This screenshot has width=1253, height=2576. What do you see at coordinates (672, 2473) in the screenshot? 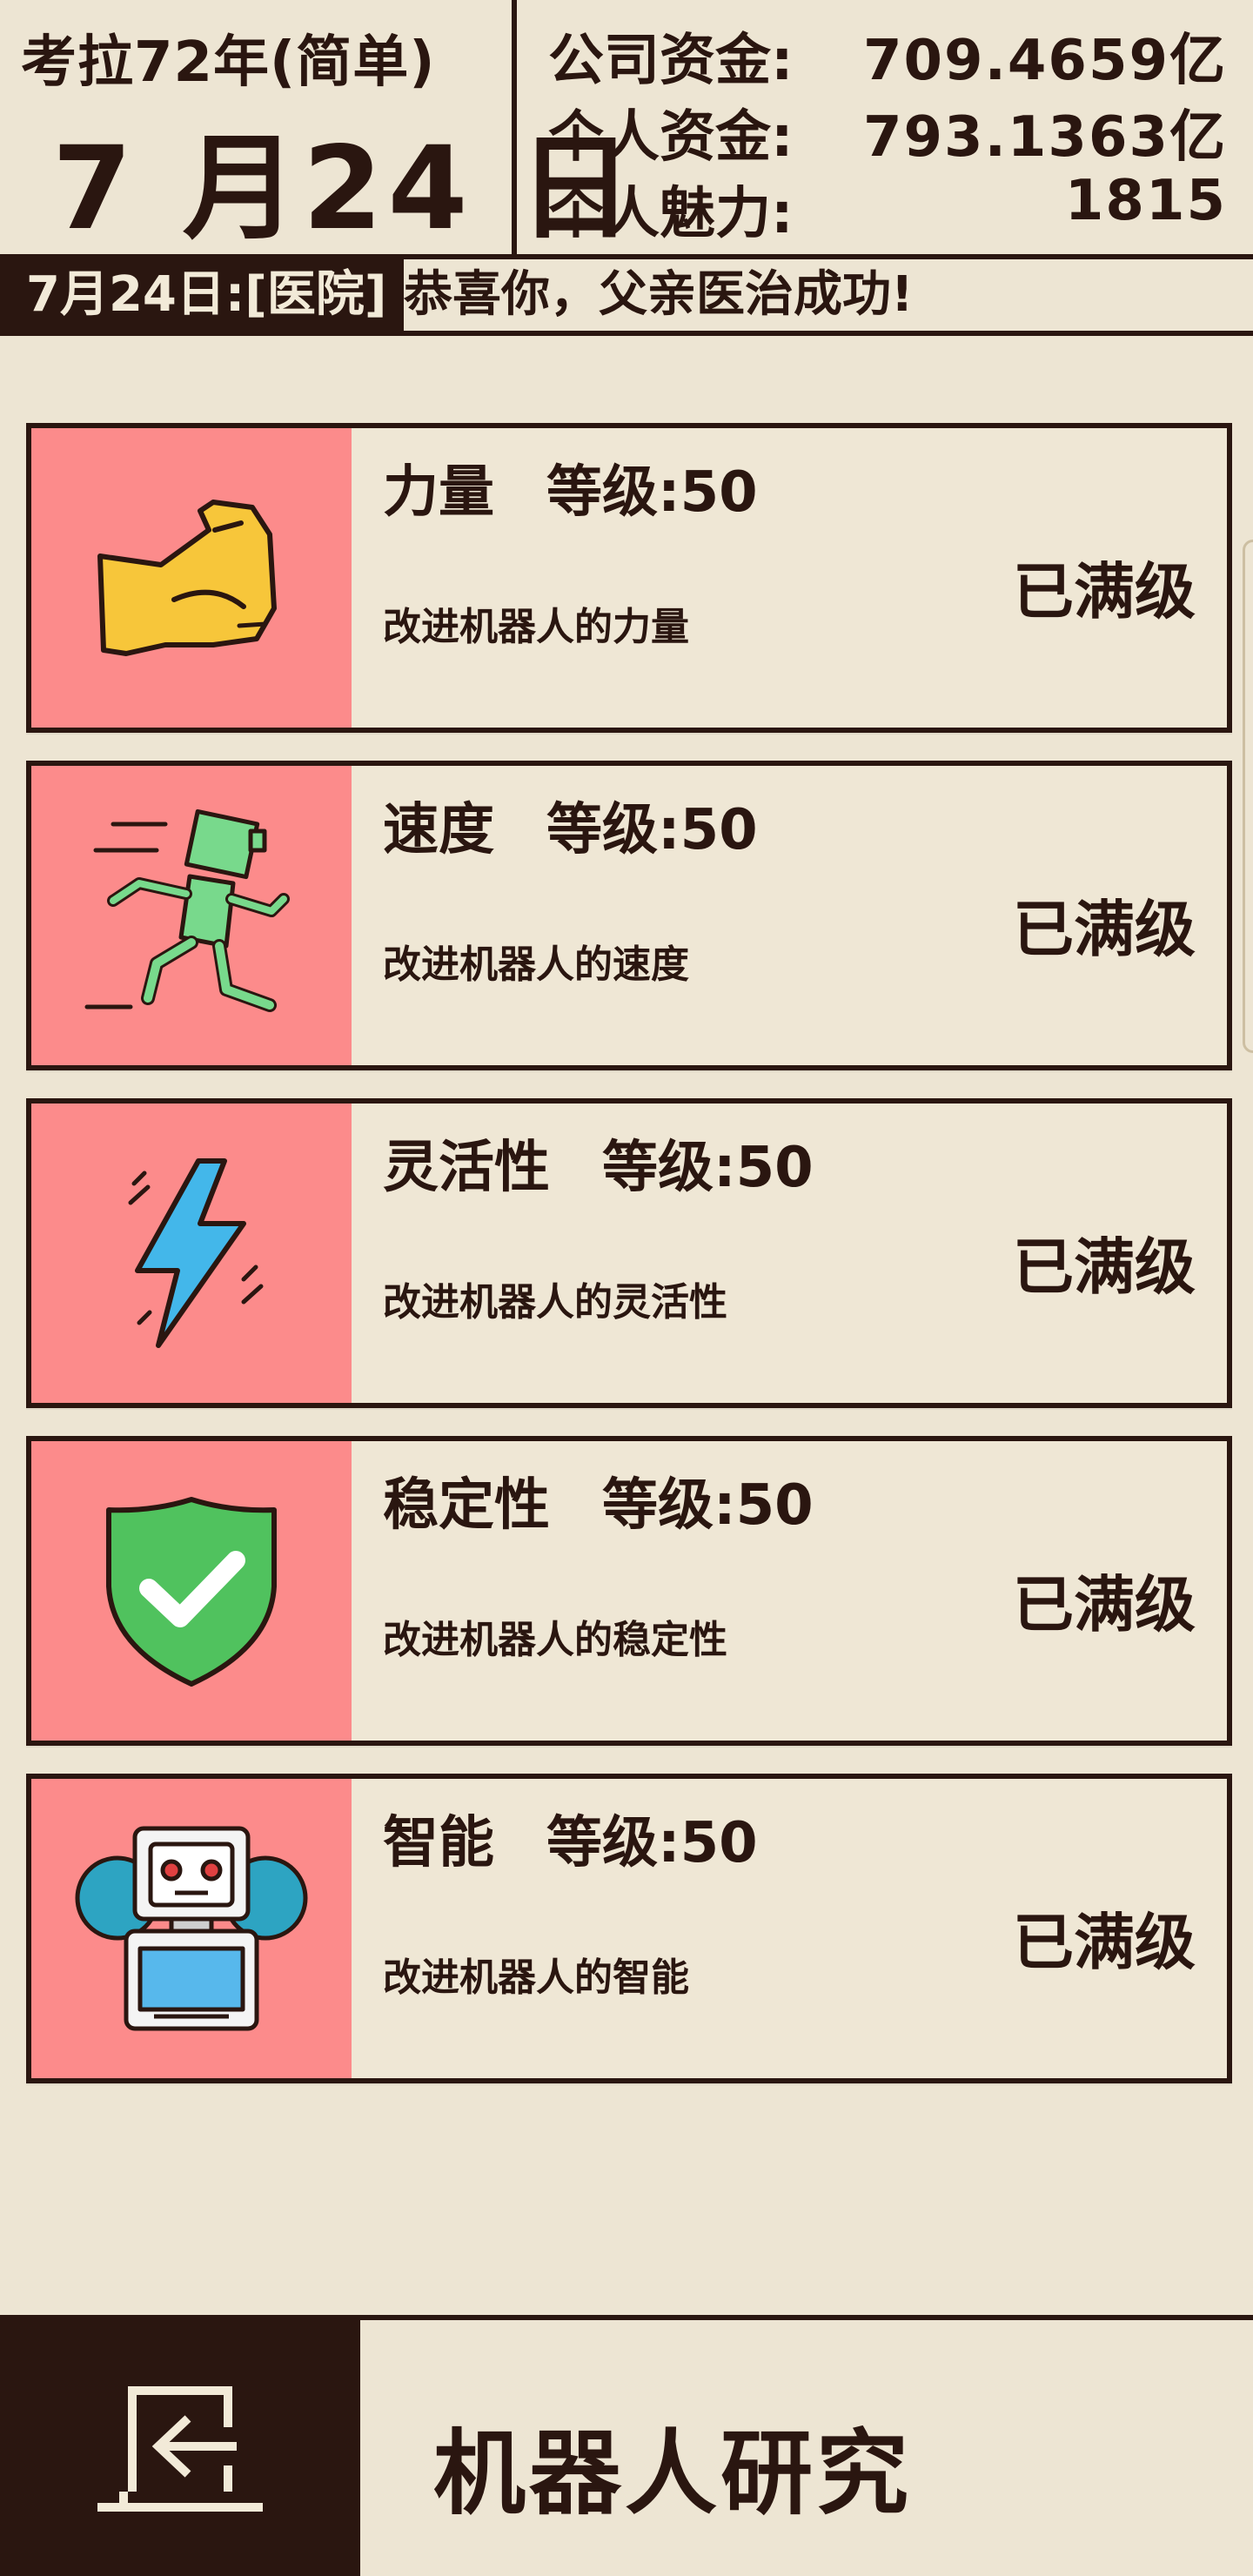
I see `page-title: 机器人研究` at bounding box center [672, 2473].